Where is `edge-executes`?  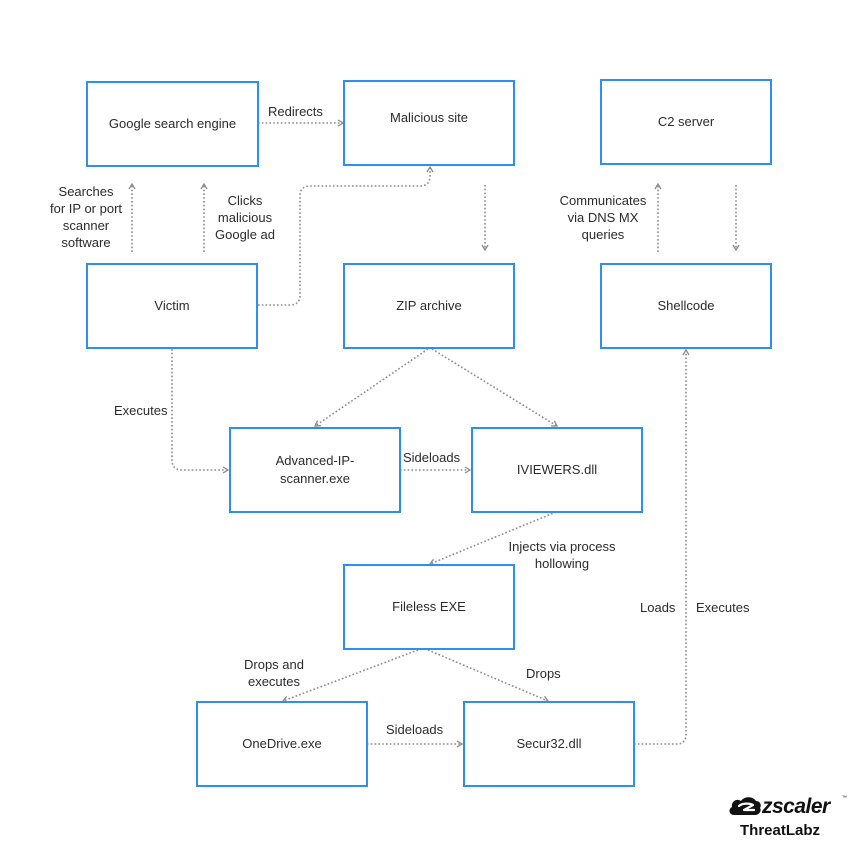
edge-executes is located at coordinates (200, 411).